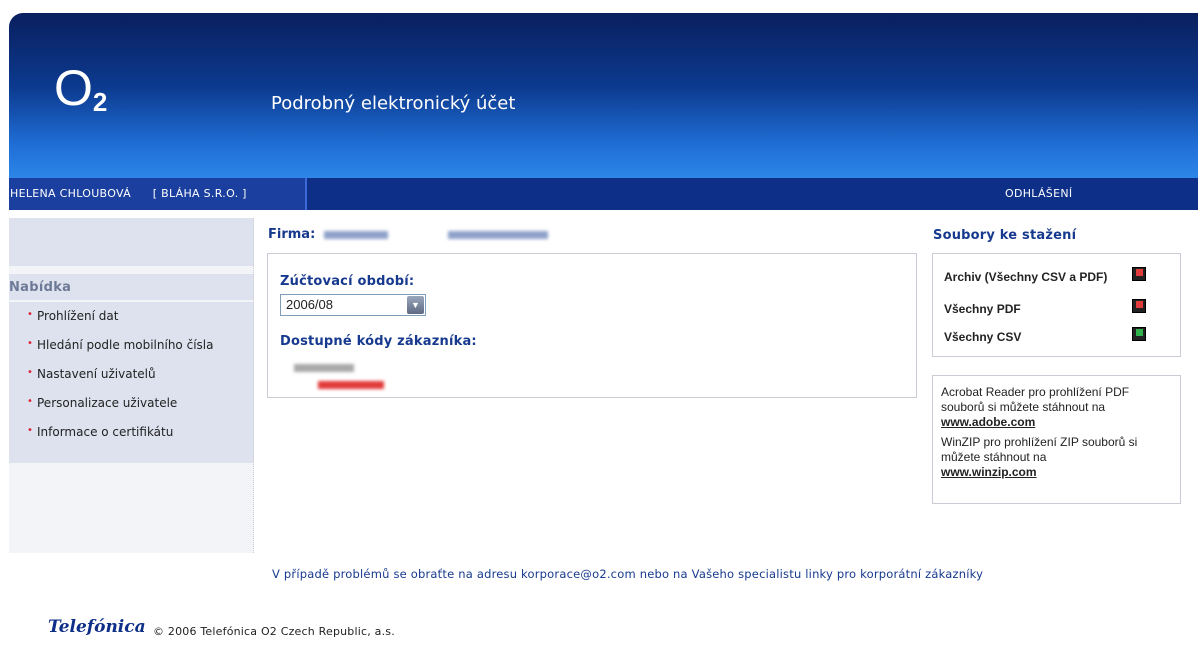 The image size is (1198, 653). Describe the element at coordinates (415, 305) in the screenshot. I see `chevron-down-icon: ▼` at that location.